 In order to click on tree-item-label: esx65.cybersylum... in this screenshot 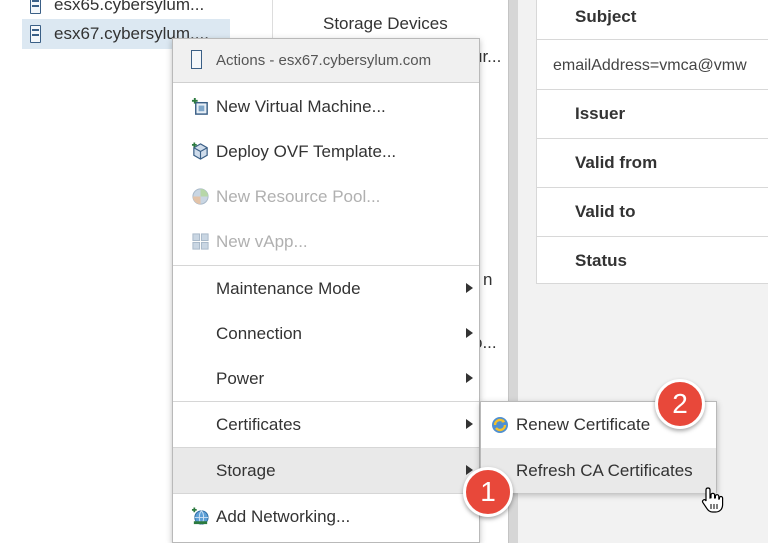, I will do `click(129, 7)`.